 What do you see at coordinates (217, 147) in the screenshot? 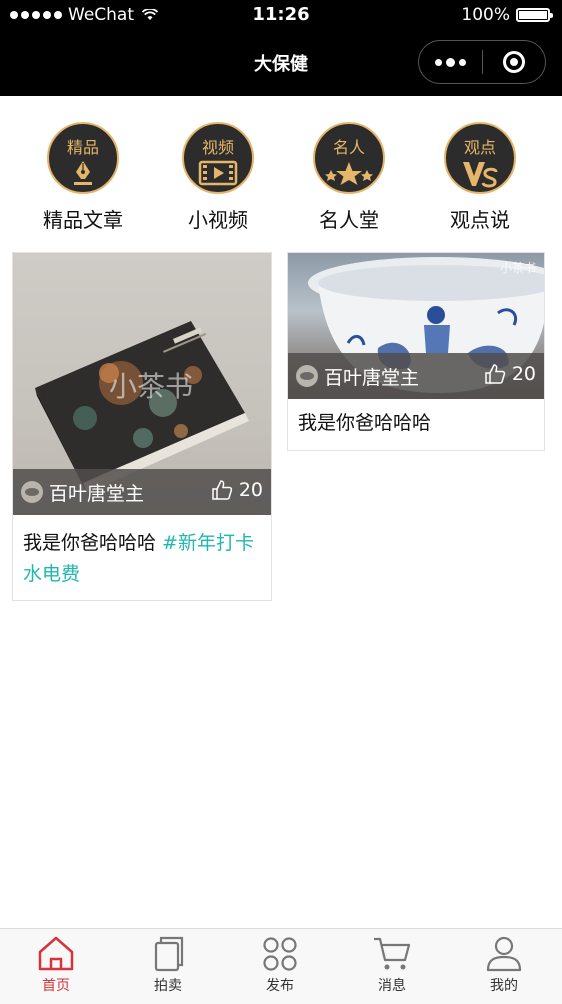
I see `category-badge-text: 视频` at bounding box center [217, 147].